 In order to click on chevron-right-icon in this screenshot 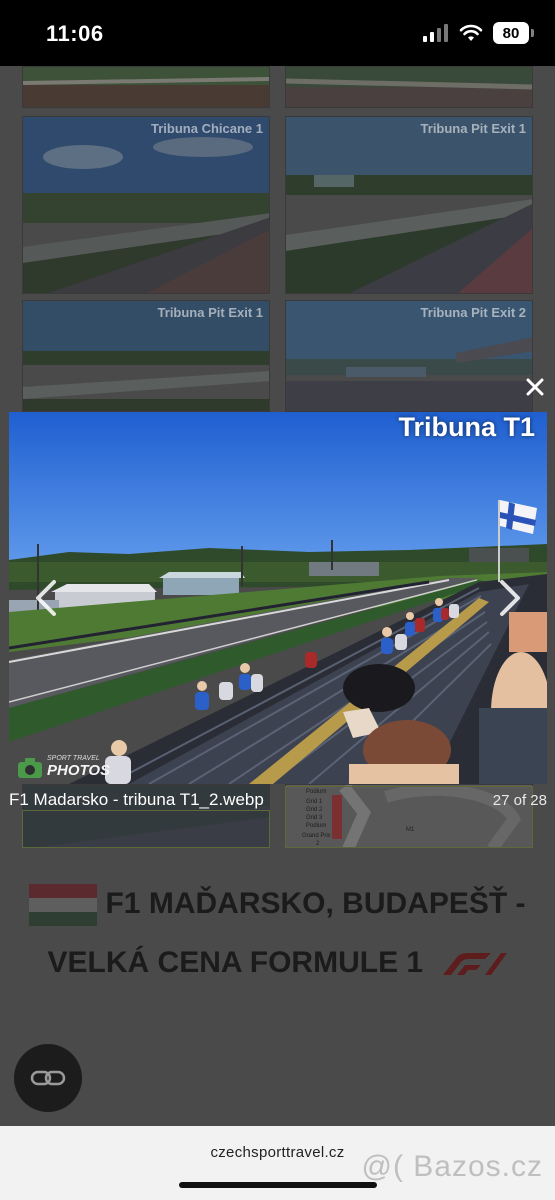, I will do `click(510, 598)`.